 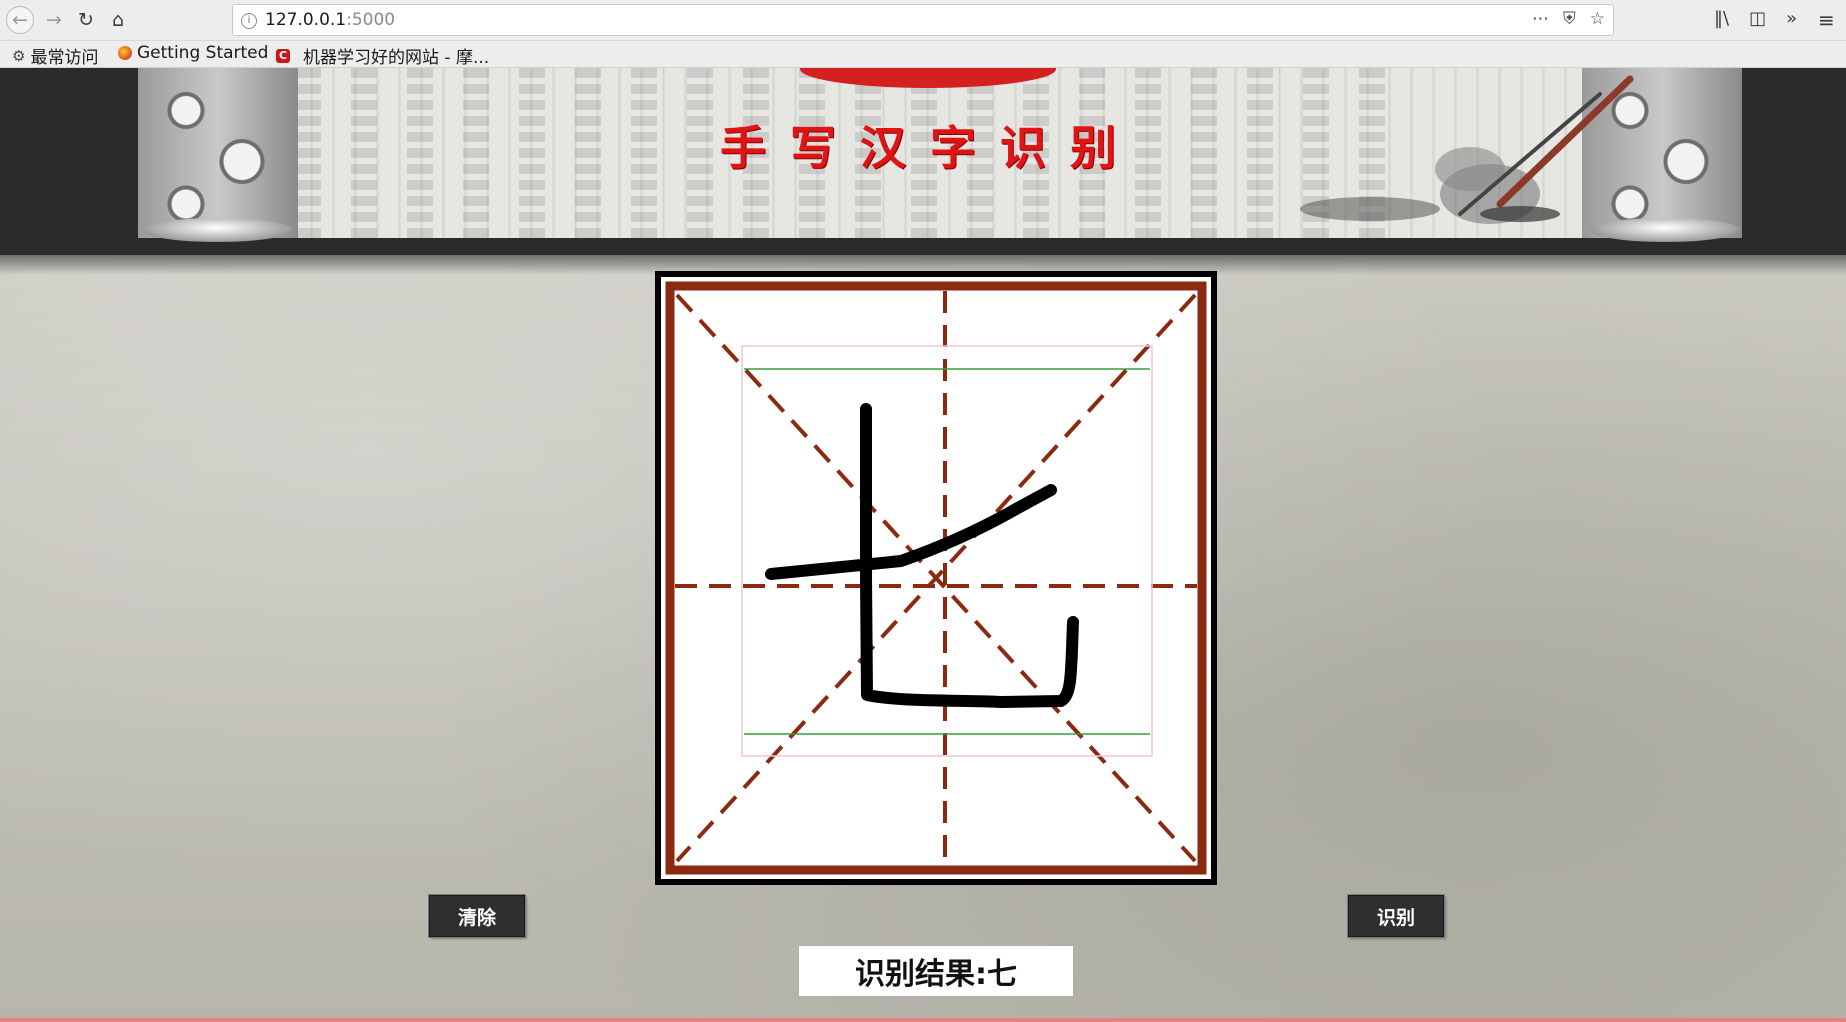 I want to click on c-logo-icon: C, so click(x=283, y=55).